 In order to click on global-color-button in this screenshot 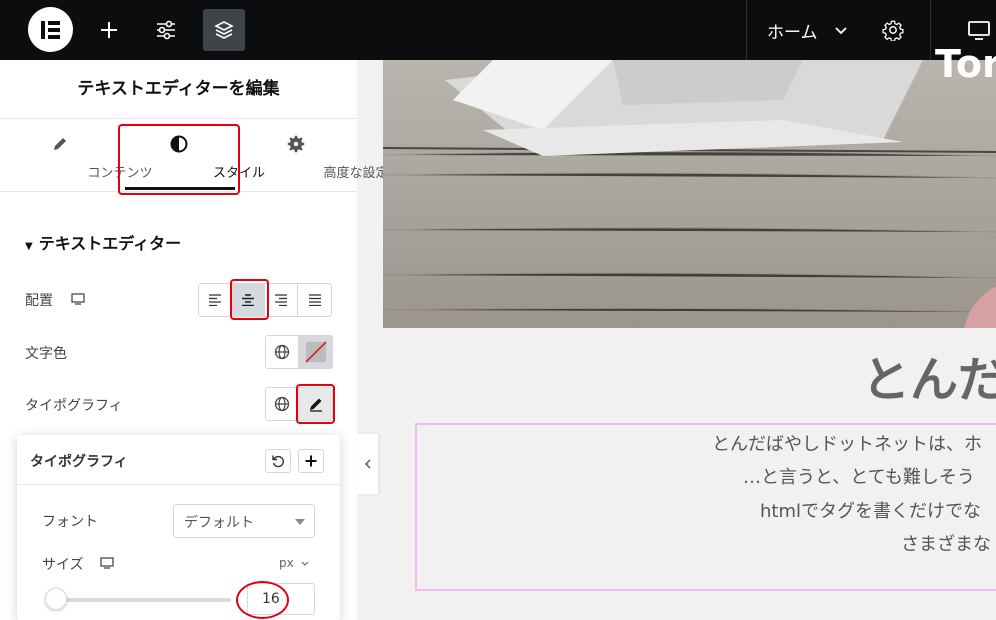, I will do `click(282, 352)`.